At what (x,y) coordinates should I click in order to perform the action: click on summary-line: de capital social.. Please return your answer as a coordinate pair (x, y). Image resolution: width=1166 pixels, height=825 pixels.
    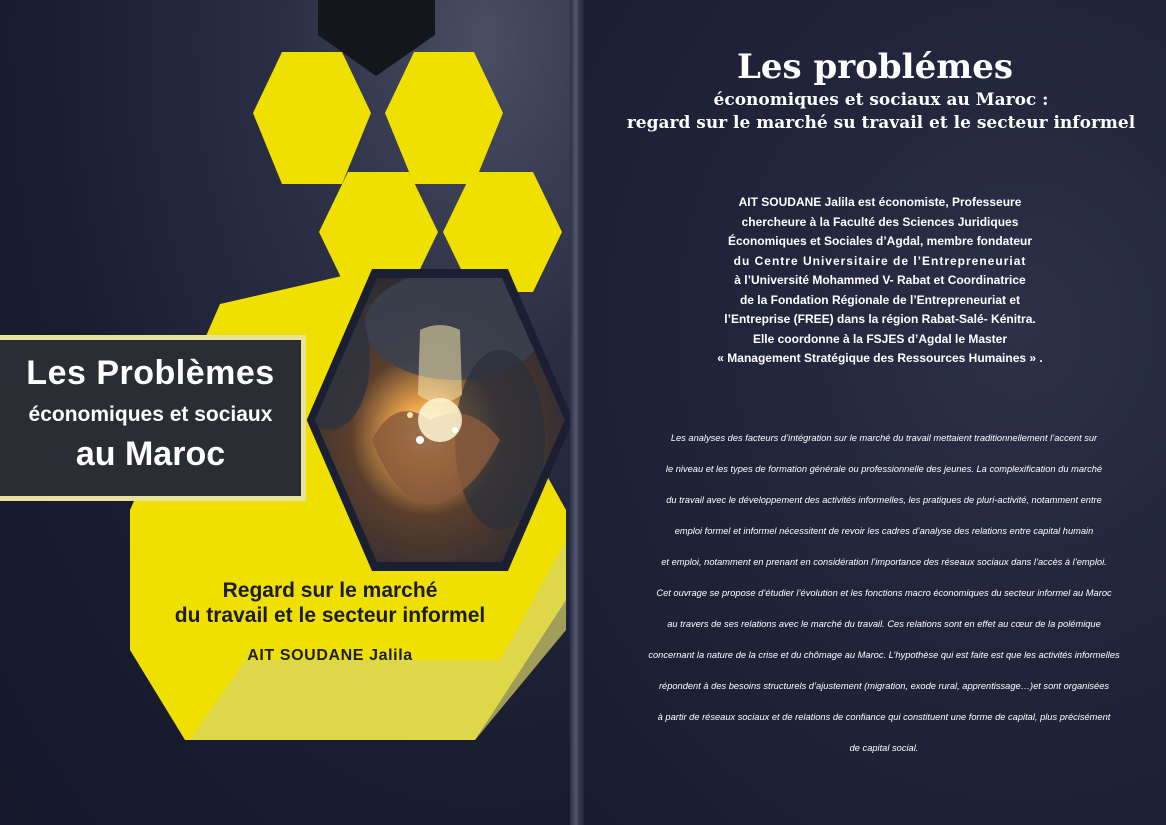
    Looking at the image, I should click on (884, 748).